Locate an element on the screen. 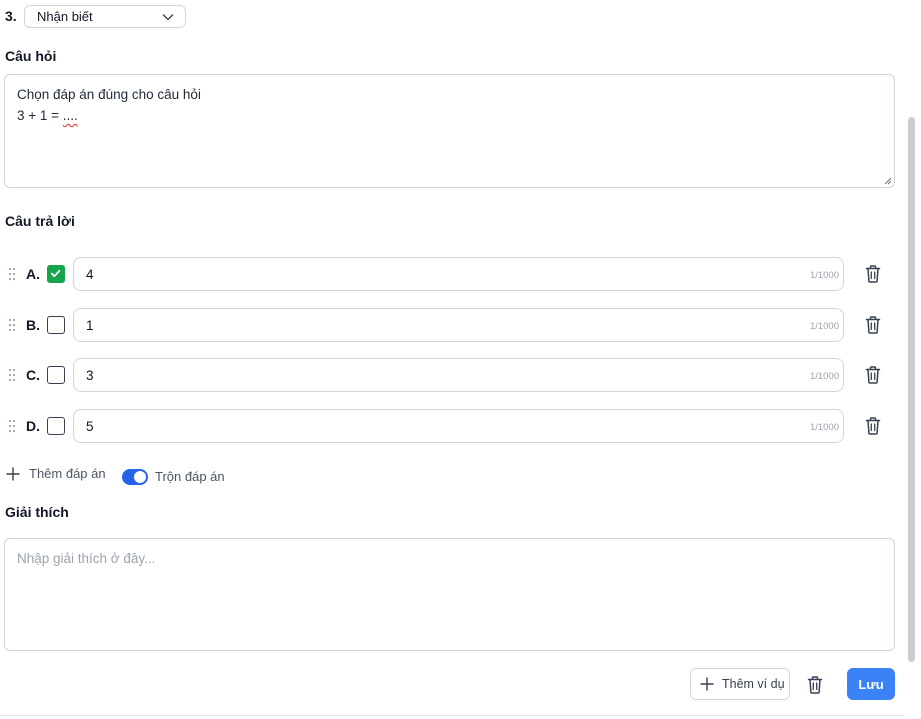 The width and height of the screenshot is (921, 719). answer-row: C. 3 1/1000 is located at coordinates (450, 375).